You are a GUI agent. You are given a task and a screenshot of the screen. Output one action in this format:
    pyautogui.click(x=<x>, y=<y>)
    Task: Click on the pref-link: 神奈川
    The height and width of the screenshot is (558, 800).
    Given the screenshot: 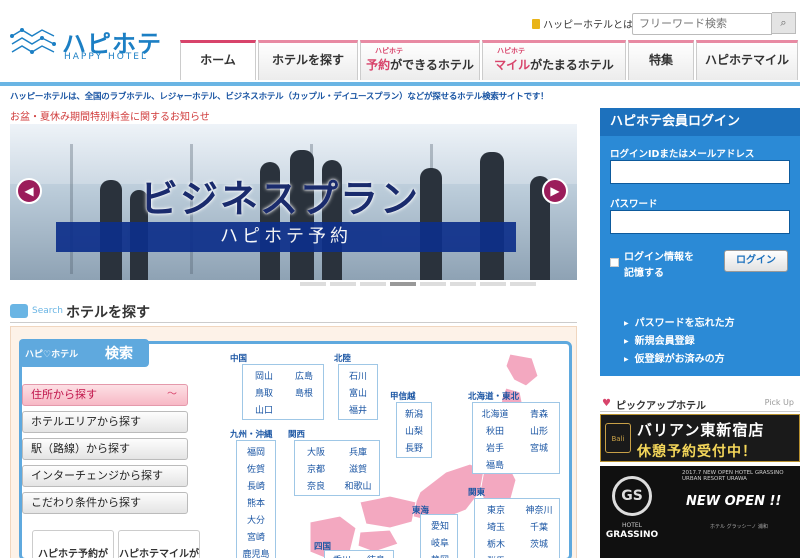 What is the action you would take?
    pyautogui.click(x=539, y=509)
    